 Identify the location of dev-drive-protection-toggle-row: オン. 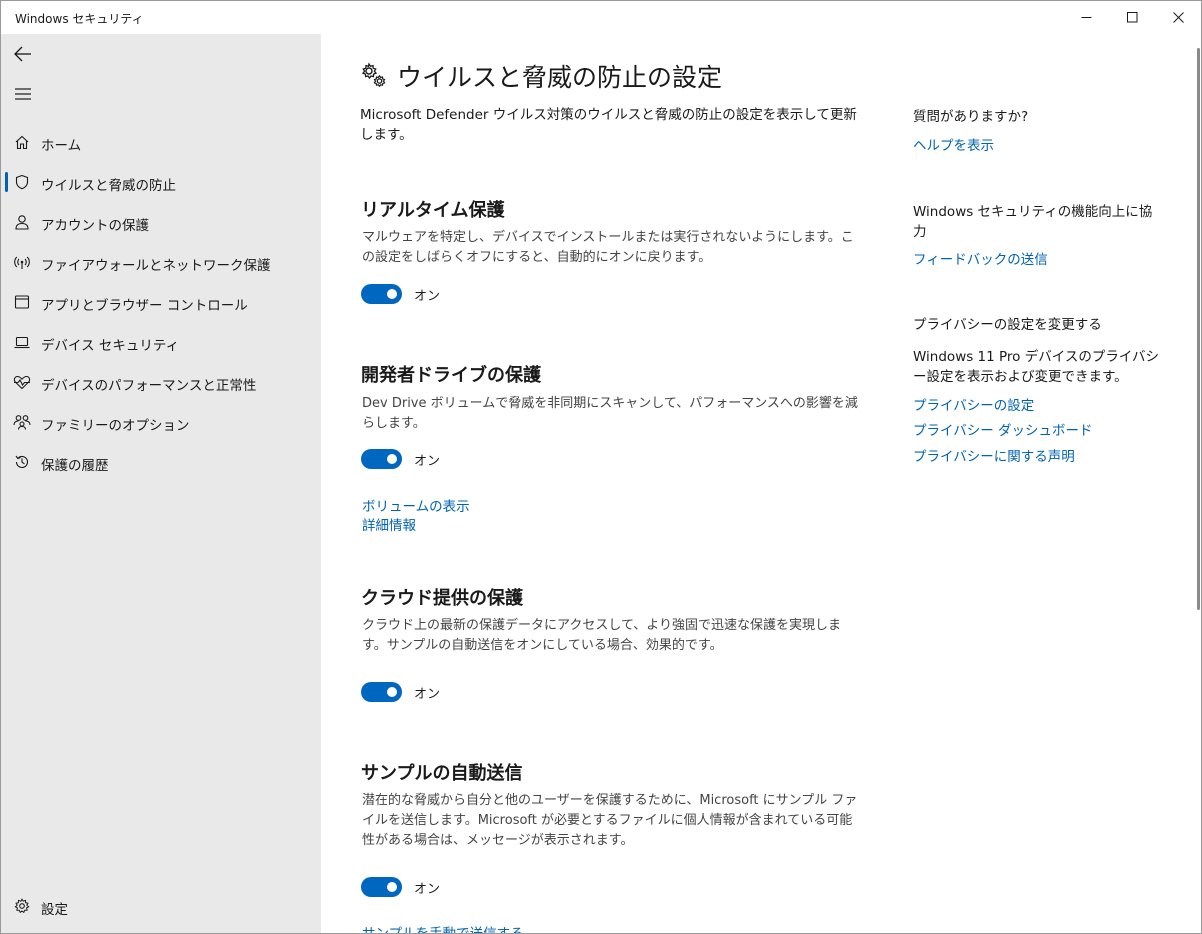
(400, 459).